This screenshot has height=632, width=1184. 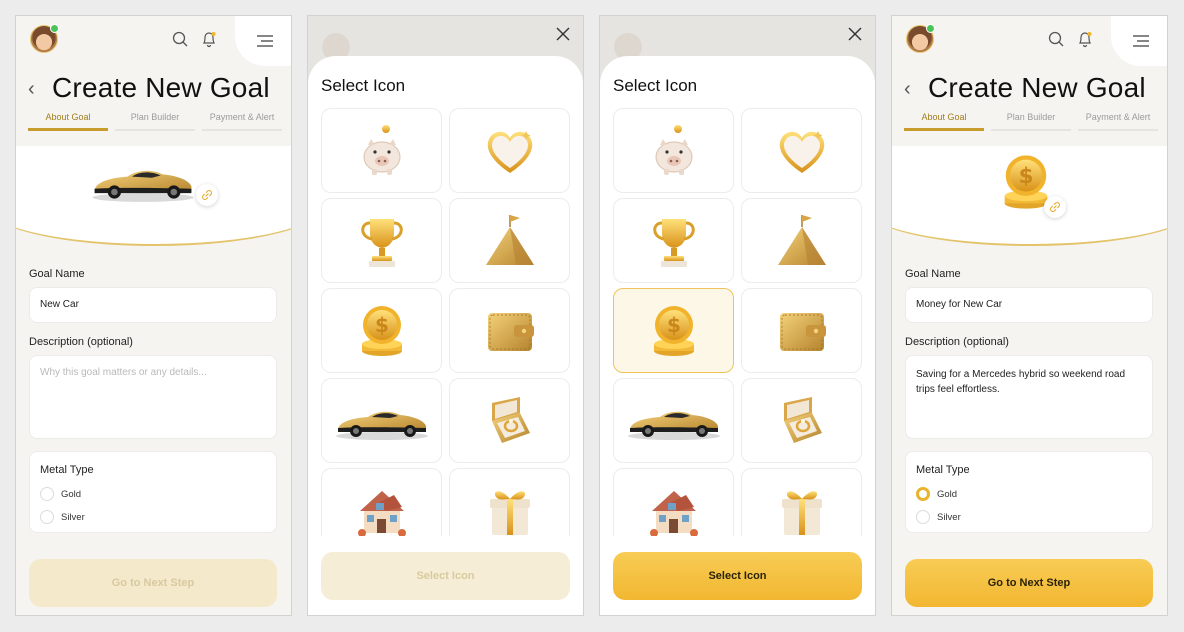 I want to click on tab-bar: About Goal Plan Builder Payment & Alert, so click(x=1031, y=121).